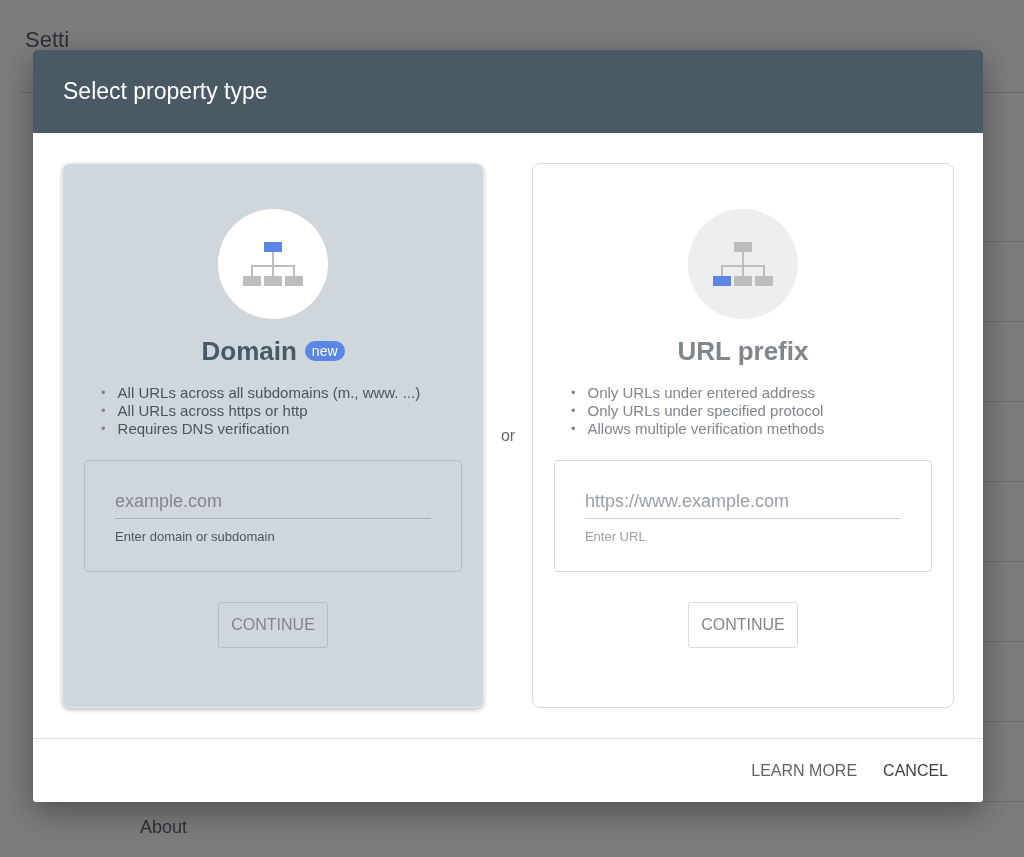 This screenshot has width=1024, height=857. What do you see at coordinates (273, 505) in the screenshot?
I see `input-field: example.com` at bounding box center [273, 505].